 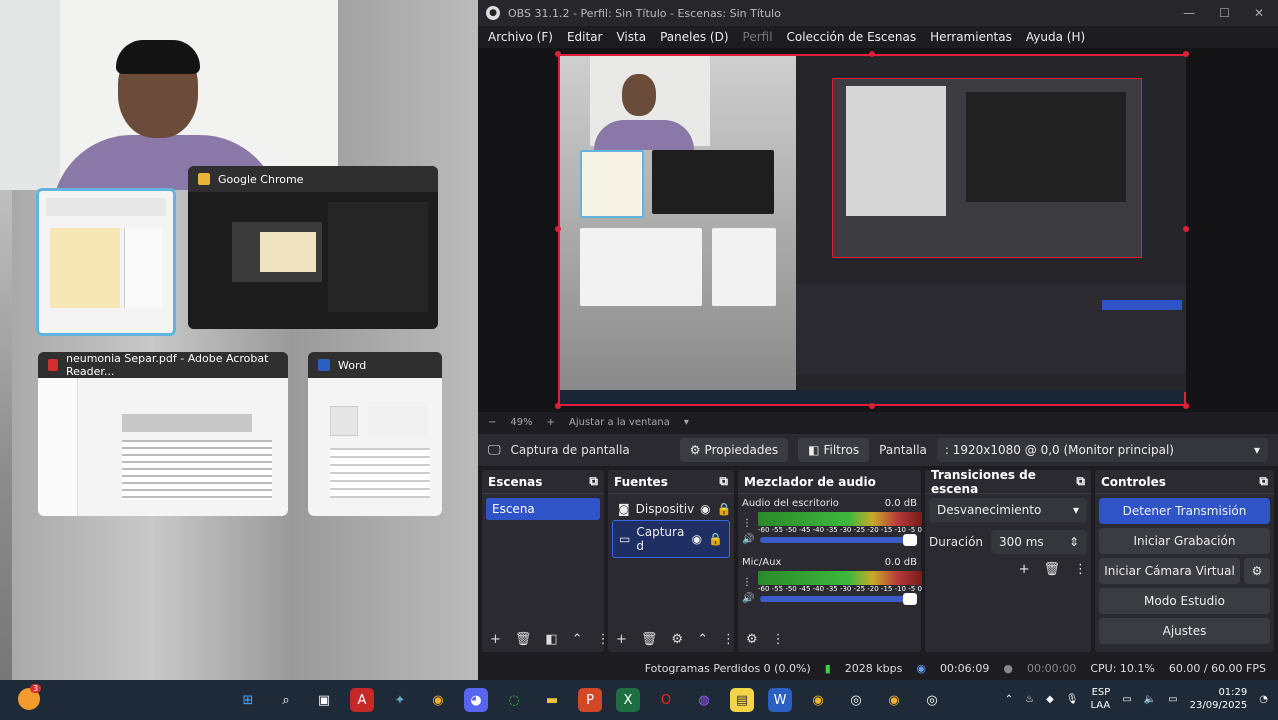 What do you see at coordinates (628, 700) in the screenshot?
I see `excel-icon: X` at bounding box center [628, 700].